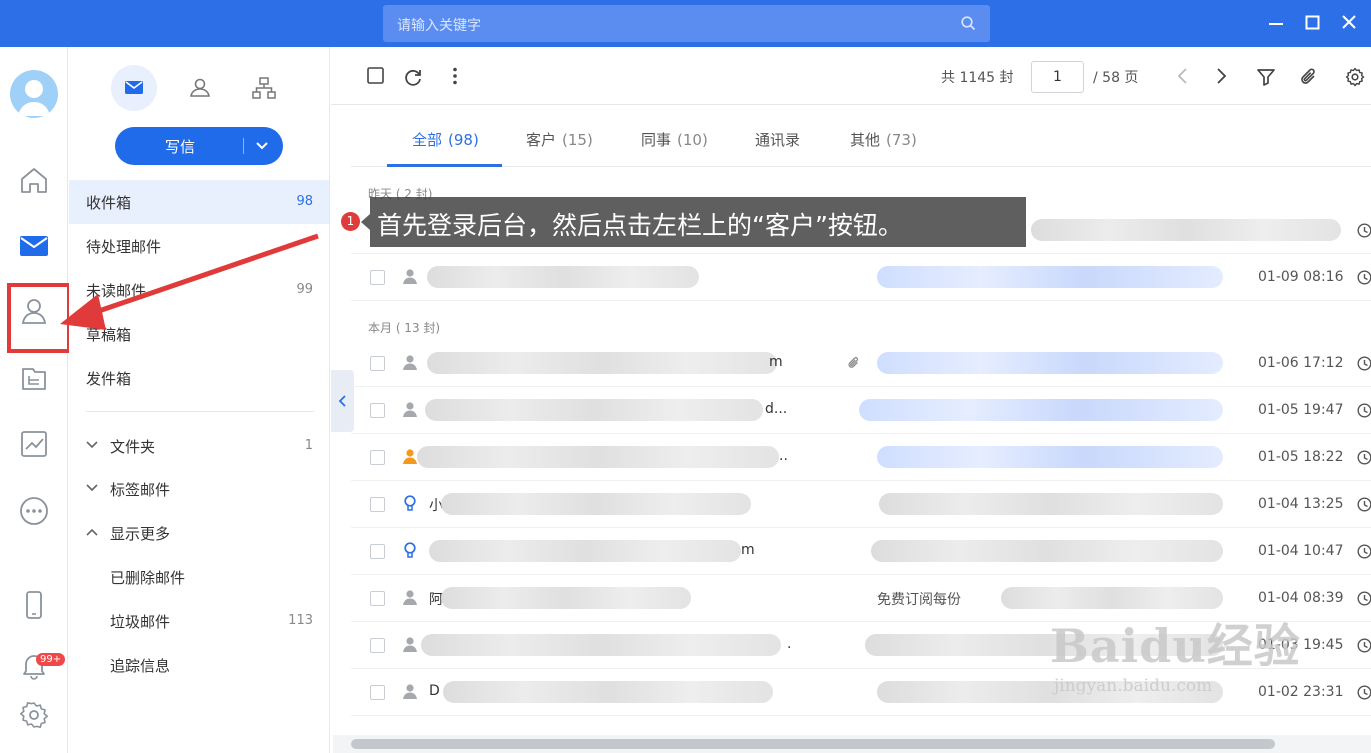  I want to click on watermark-brand: Baidu经验, so click(1175, 646).